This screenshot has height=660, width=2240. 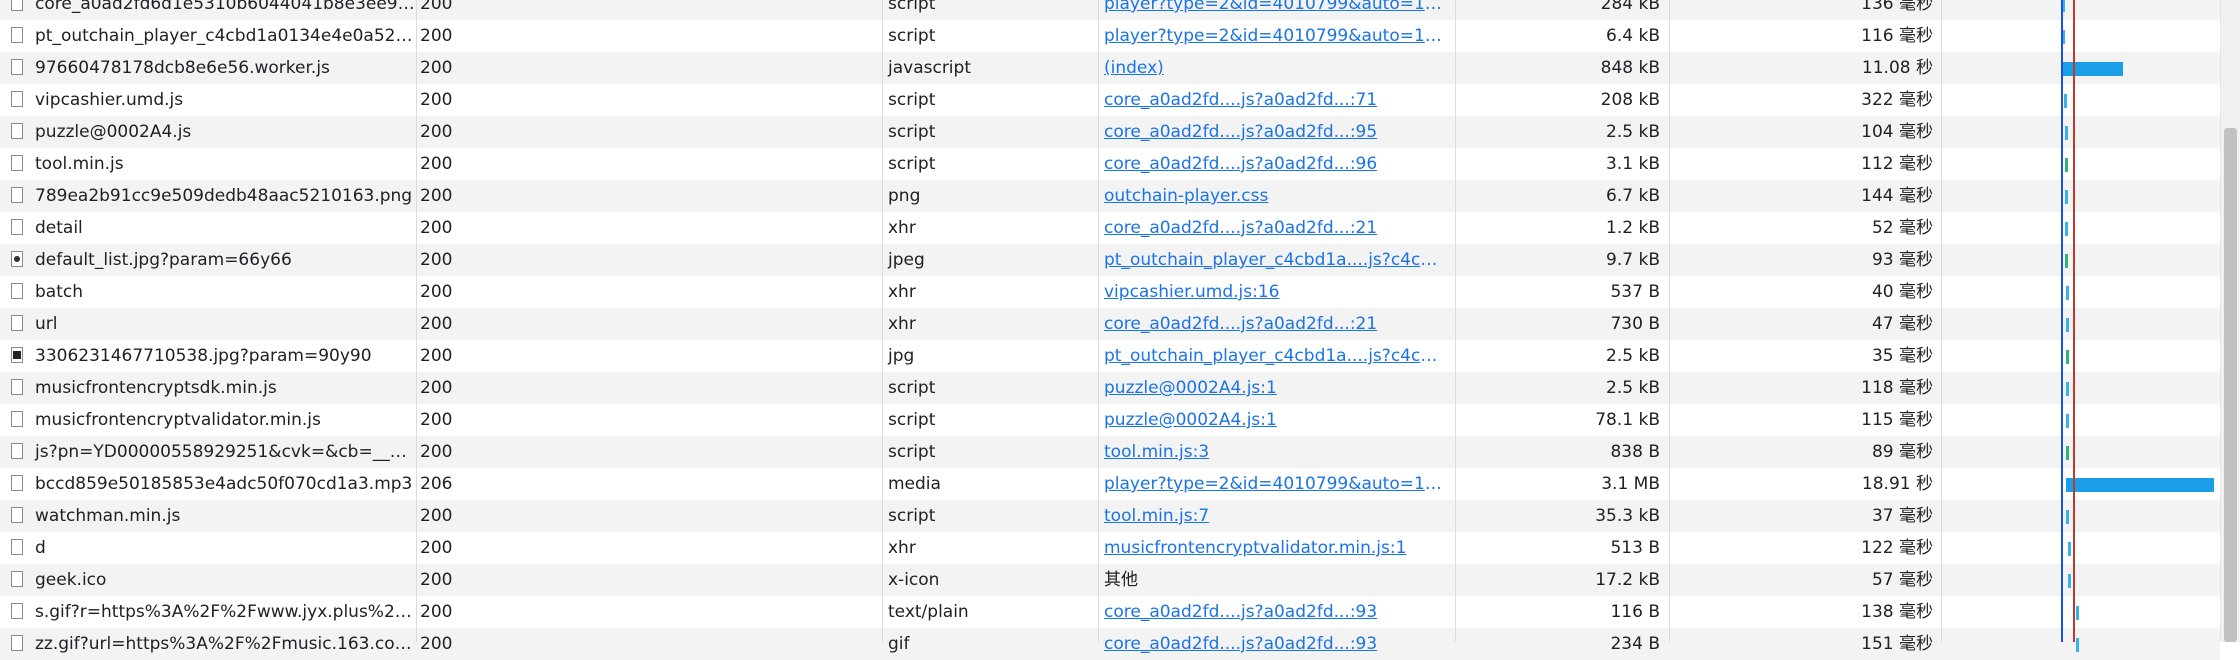 I want to click on request-name-cell: d, so click(x=208, y=548).